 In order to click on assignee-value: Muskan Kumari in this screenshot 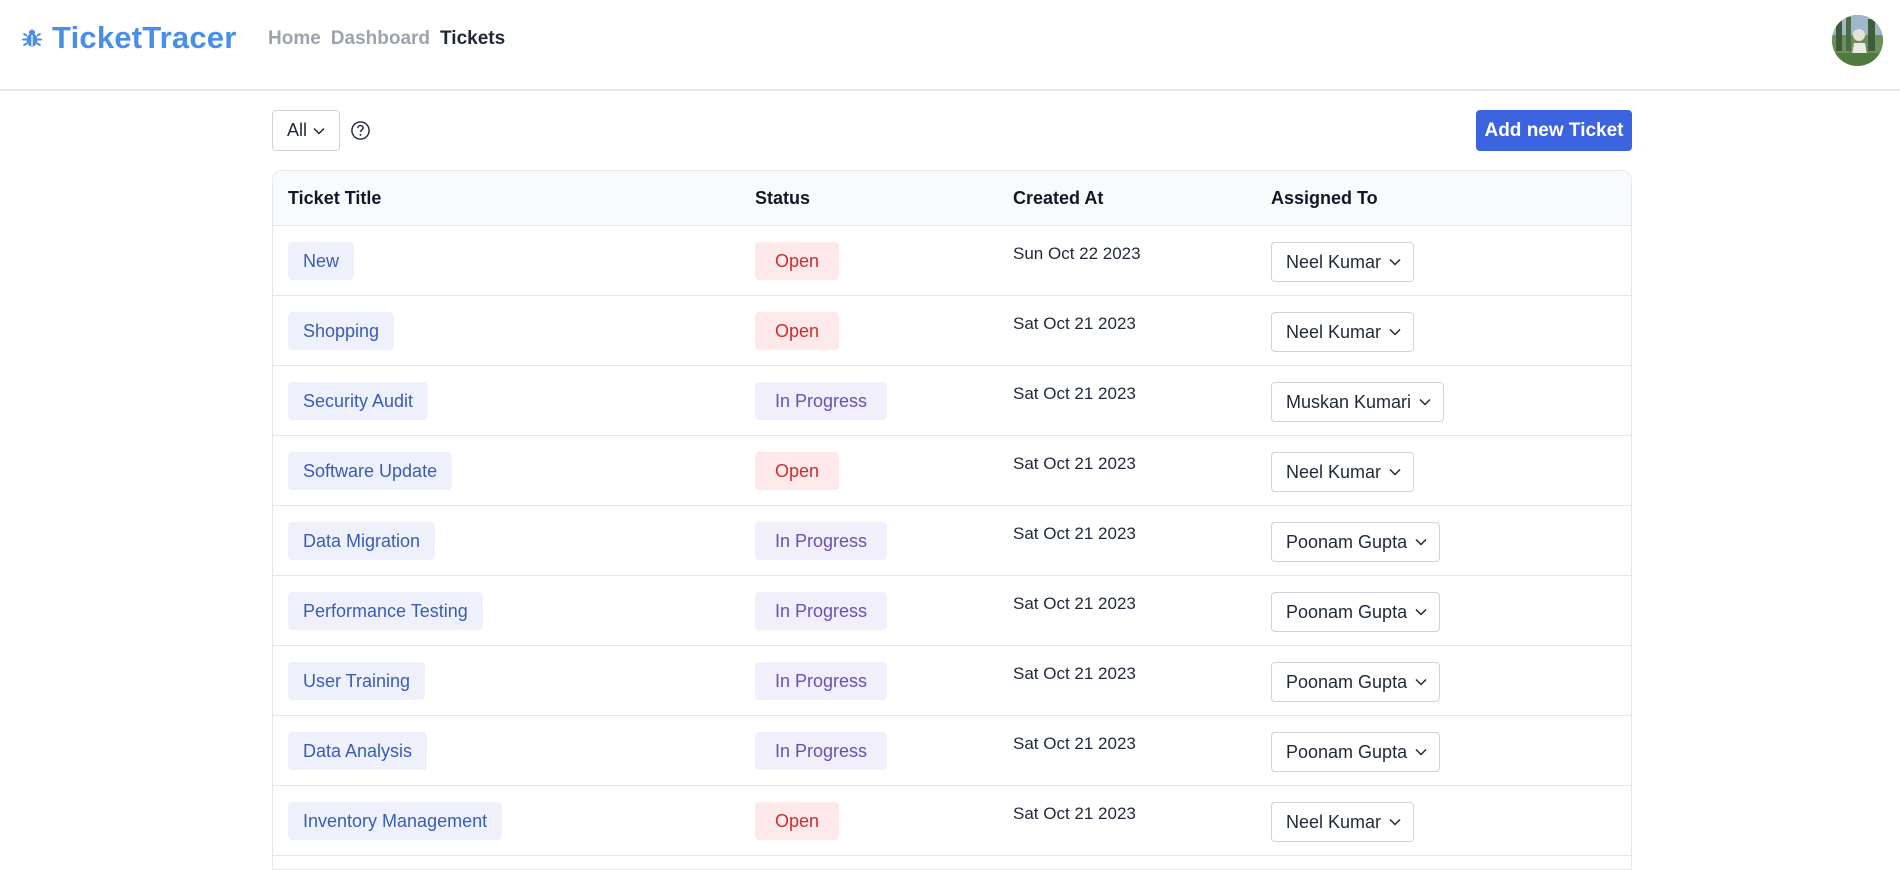, I will do `click(1349, 401)`.